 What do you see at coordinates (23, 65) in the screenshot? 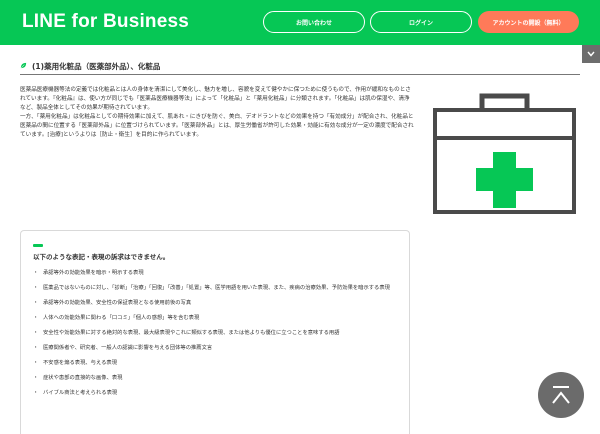
I see `leaf-icon` at bounding box center [23, 65].